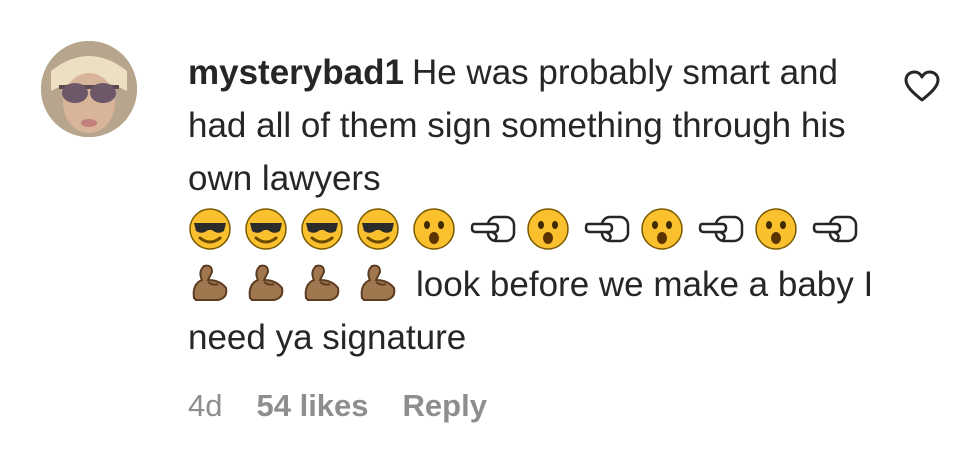 Image resolution: width=980 pixels, height=463 pixels. I want to click on heart-outline-icon, so click(922, 86).